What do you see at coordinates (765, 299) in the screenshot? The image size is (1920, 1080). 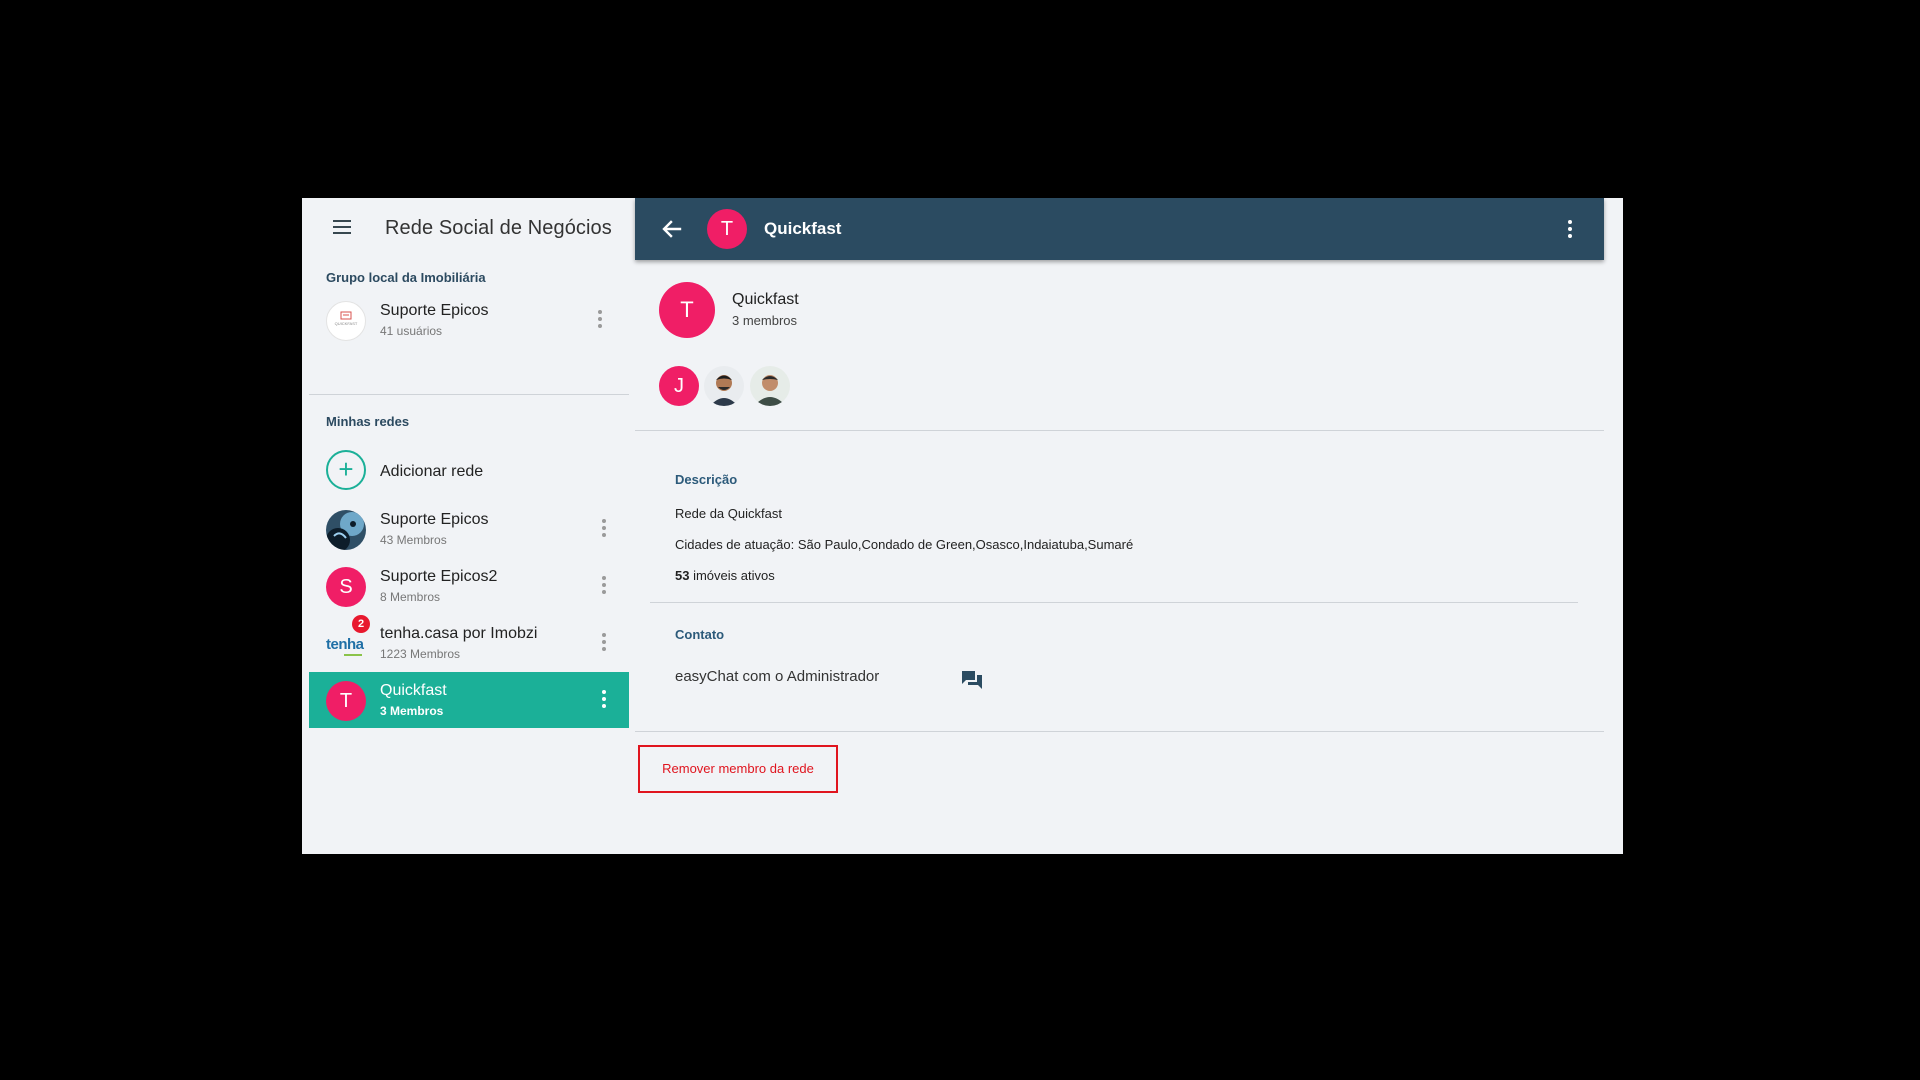 I see `network-name: Quickfast` at bounding box center [765, 299].